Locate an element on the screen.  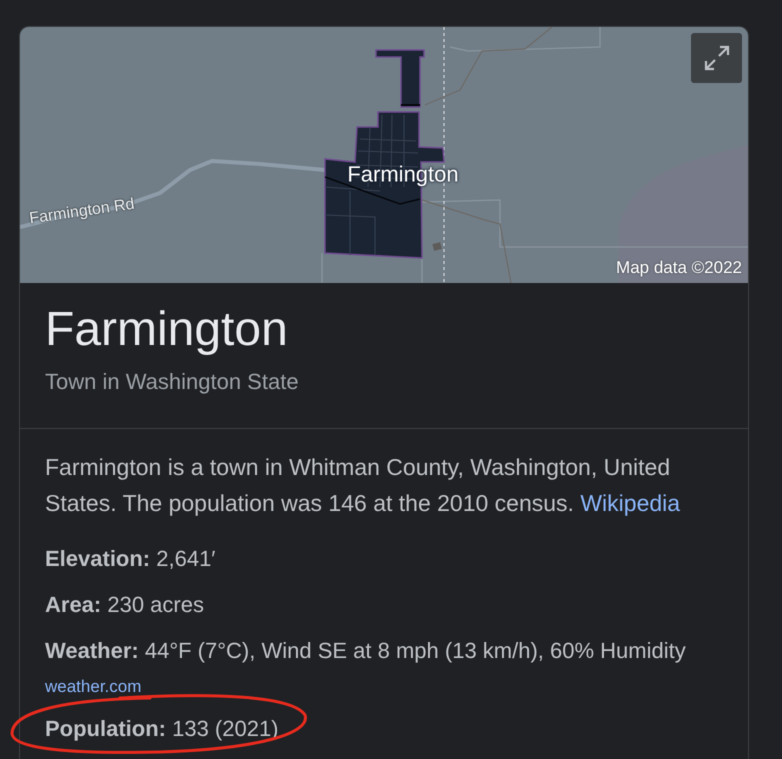
place-title: Farmington is located at coordinates (166, 330).